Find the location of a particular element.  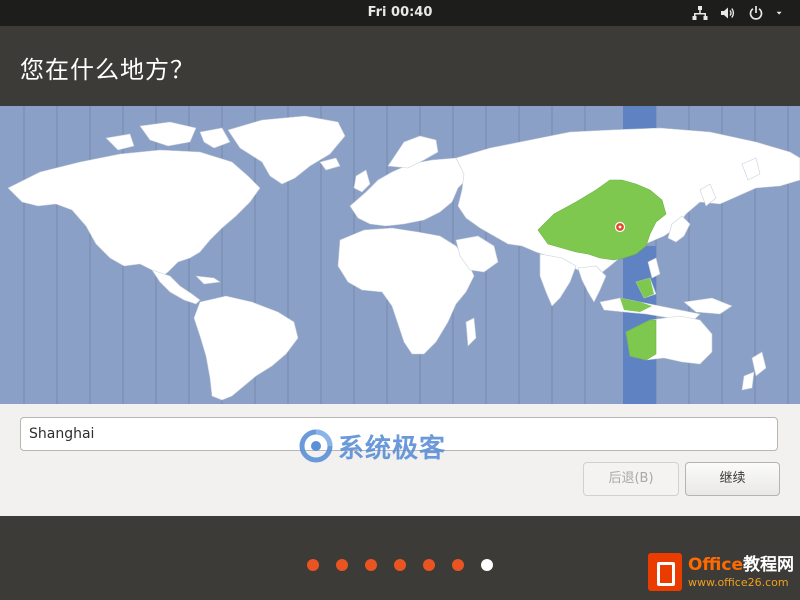

installer-footer: Office教程网 www.office26.com is located at coordinates (400, 558).